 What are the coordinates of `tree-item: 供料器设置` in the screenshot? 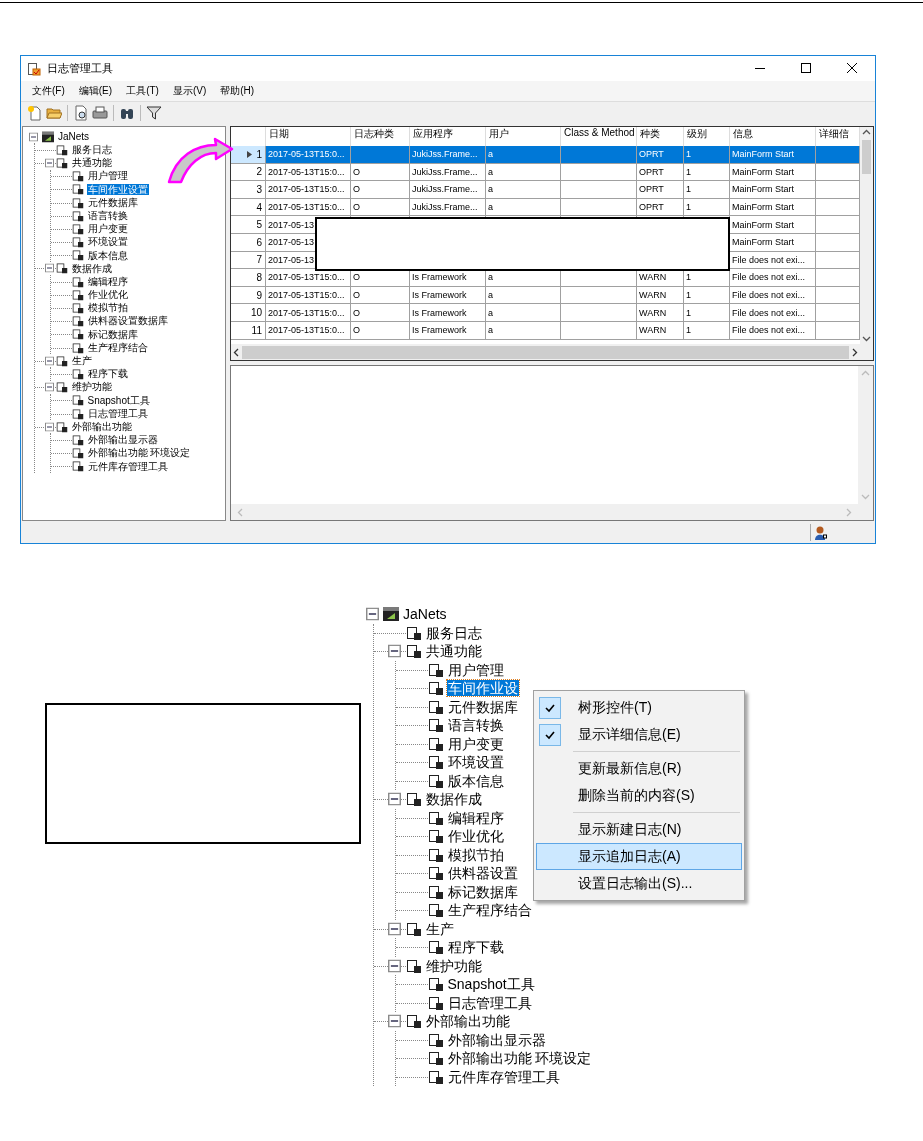 It's located at (482, 873).